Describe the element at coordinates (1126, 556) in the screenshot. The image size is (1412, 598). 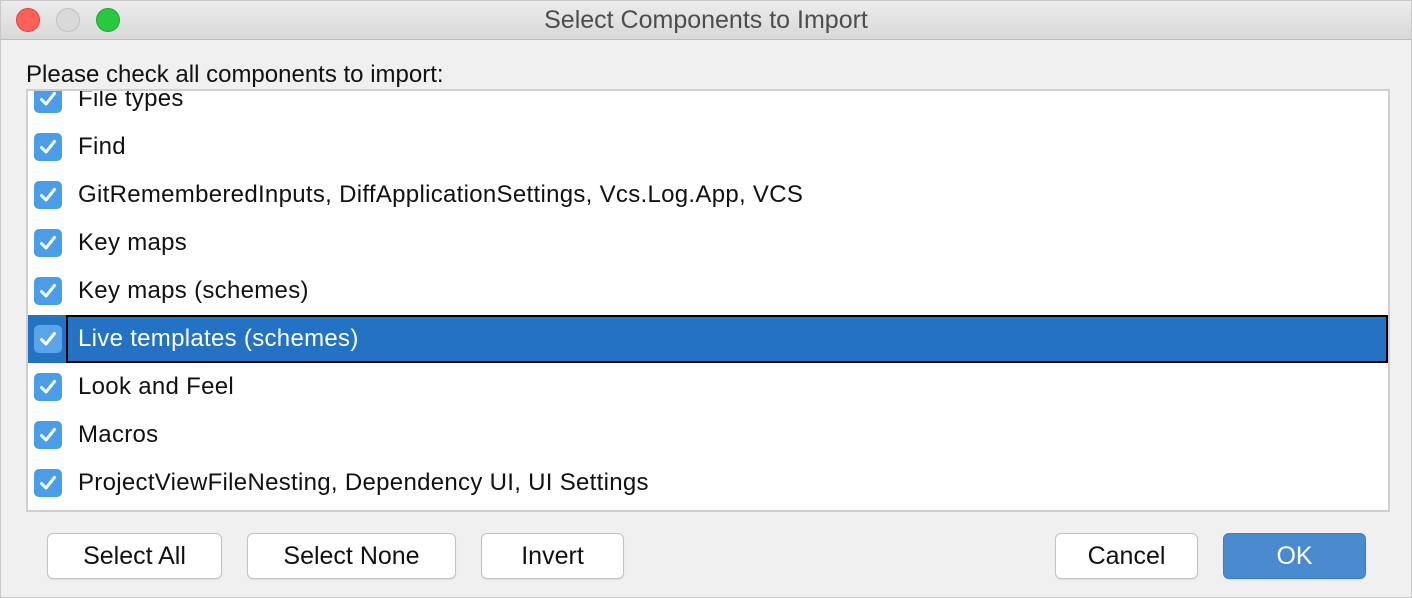
I see `cancel-button: Cancel` at that location.